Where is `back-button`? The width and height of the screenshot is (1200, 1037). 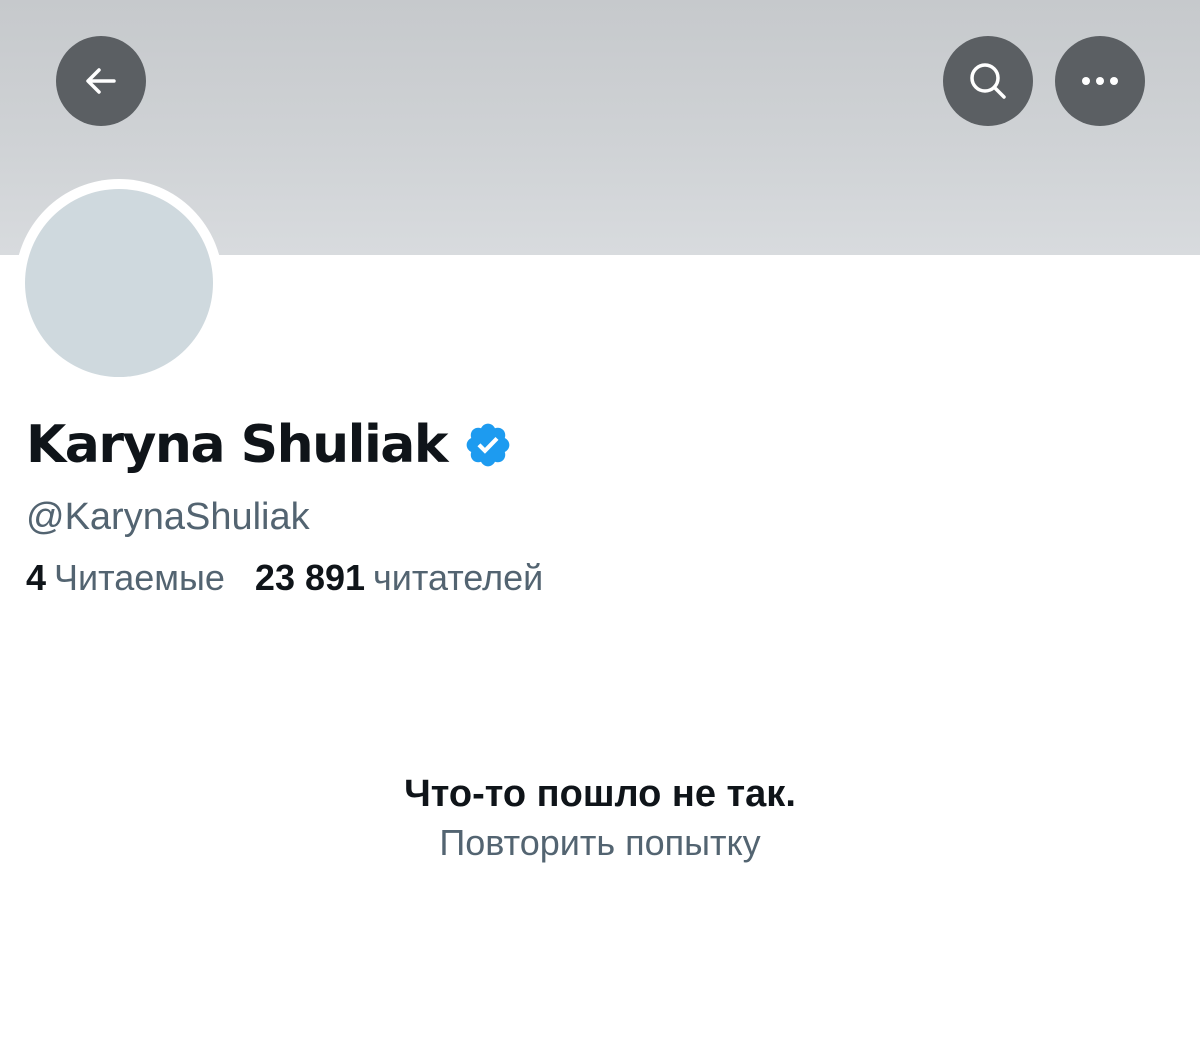 back-button is located at coordinates (101, 81).